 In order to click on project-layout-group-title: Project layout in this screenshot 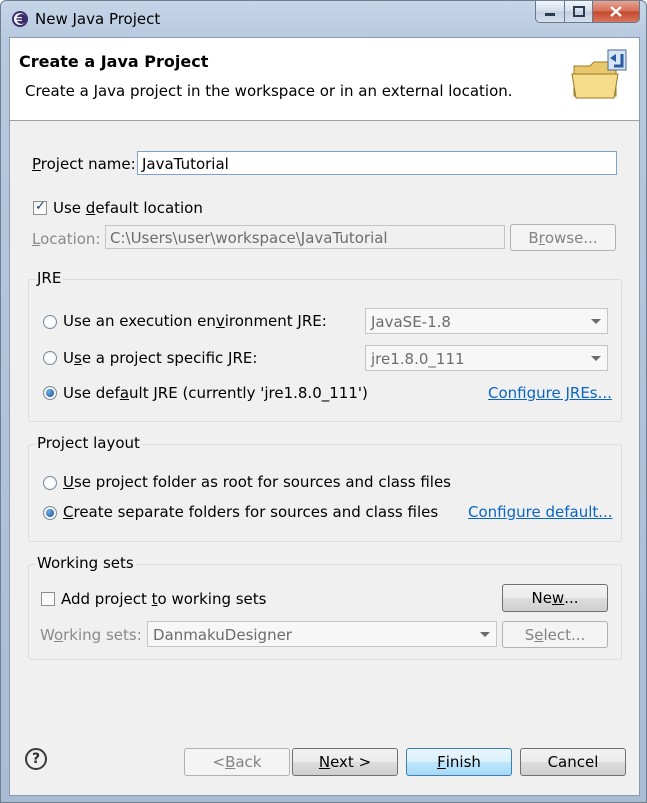, I will do `click(88, 443)`.